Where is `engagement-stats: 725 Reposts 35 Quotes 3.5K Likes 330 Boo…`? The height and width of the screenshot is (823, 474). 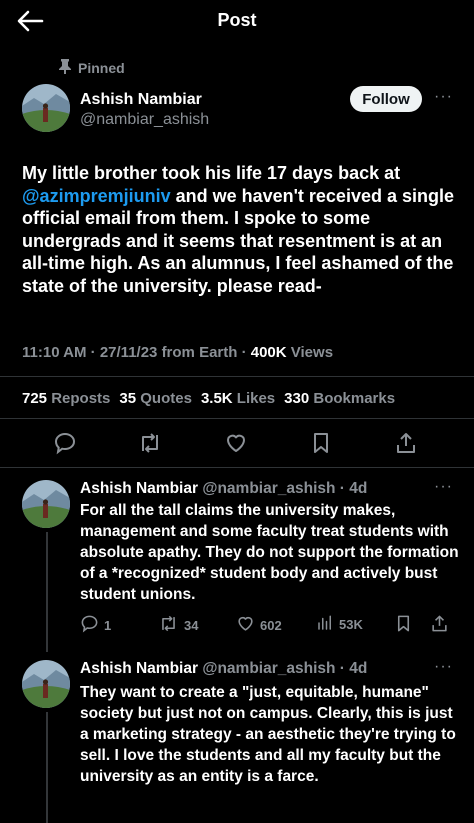
engagement-stats: 725 Reposts 35 Quotes 3.5K Likes 330 Boo… is located at coordinates (208, 398).